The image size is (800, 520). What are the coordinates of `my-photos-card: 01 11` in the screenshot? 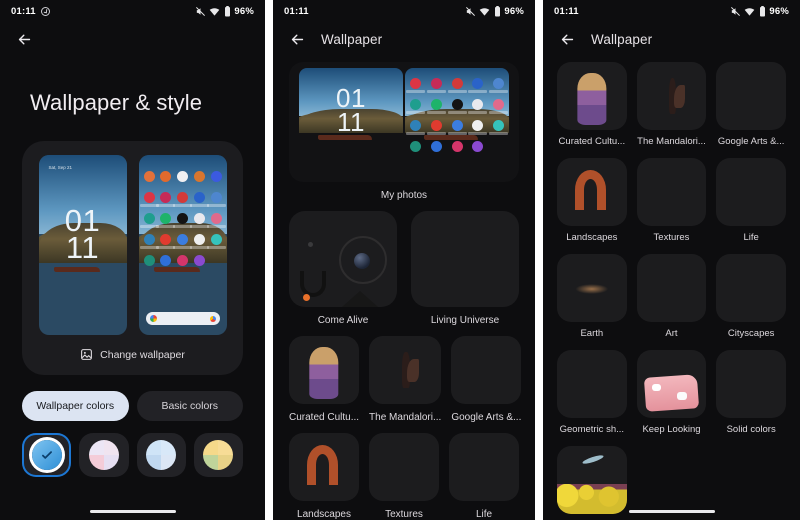 It's located at (404, 122).